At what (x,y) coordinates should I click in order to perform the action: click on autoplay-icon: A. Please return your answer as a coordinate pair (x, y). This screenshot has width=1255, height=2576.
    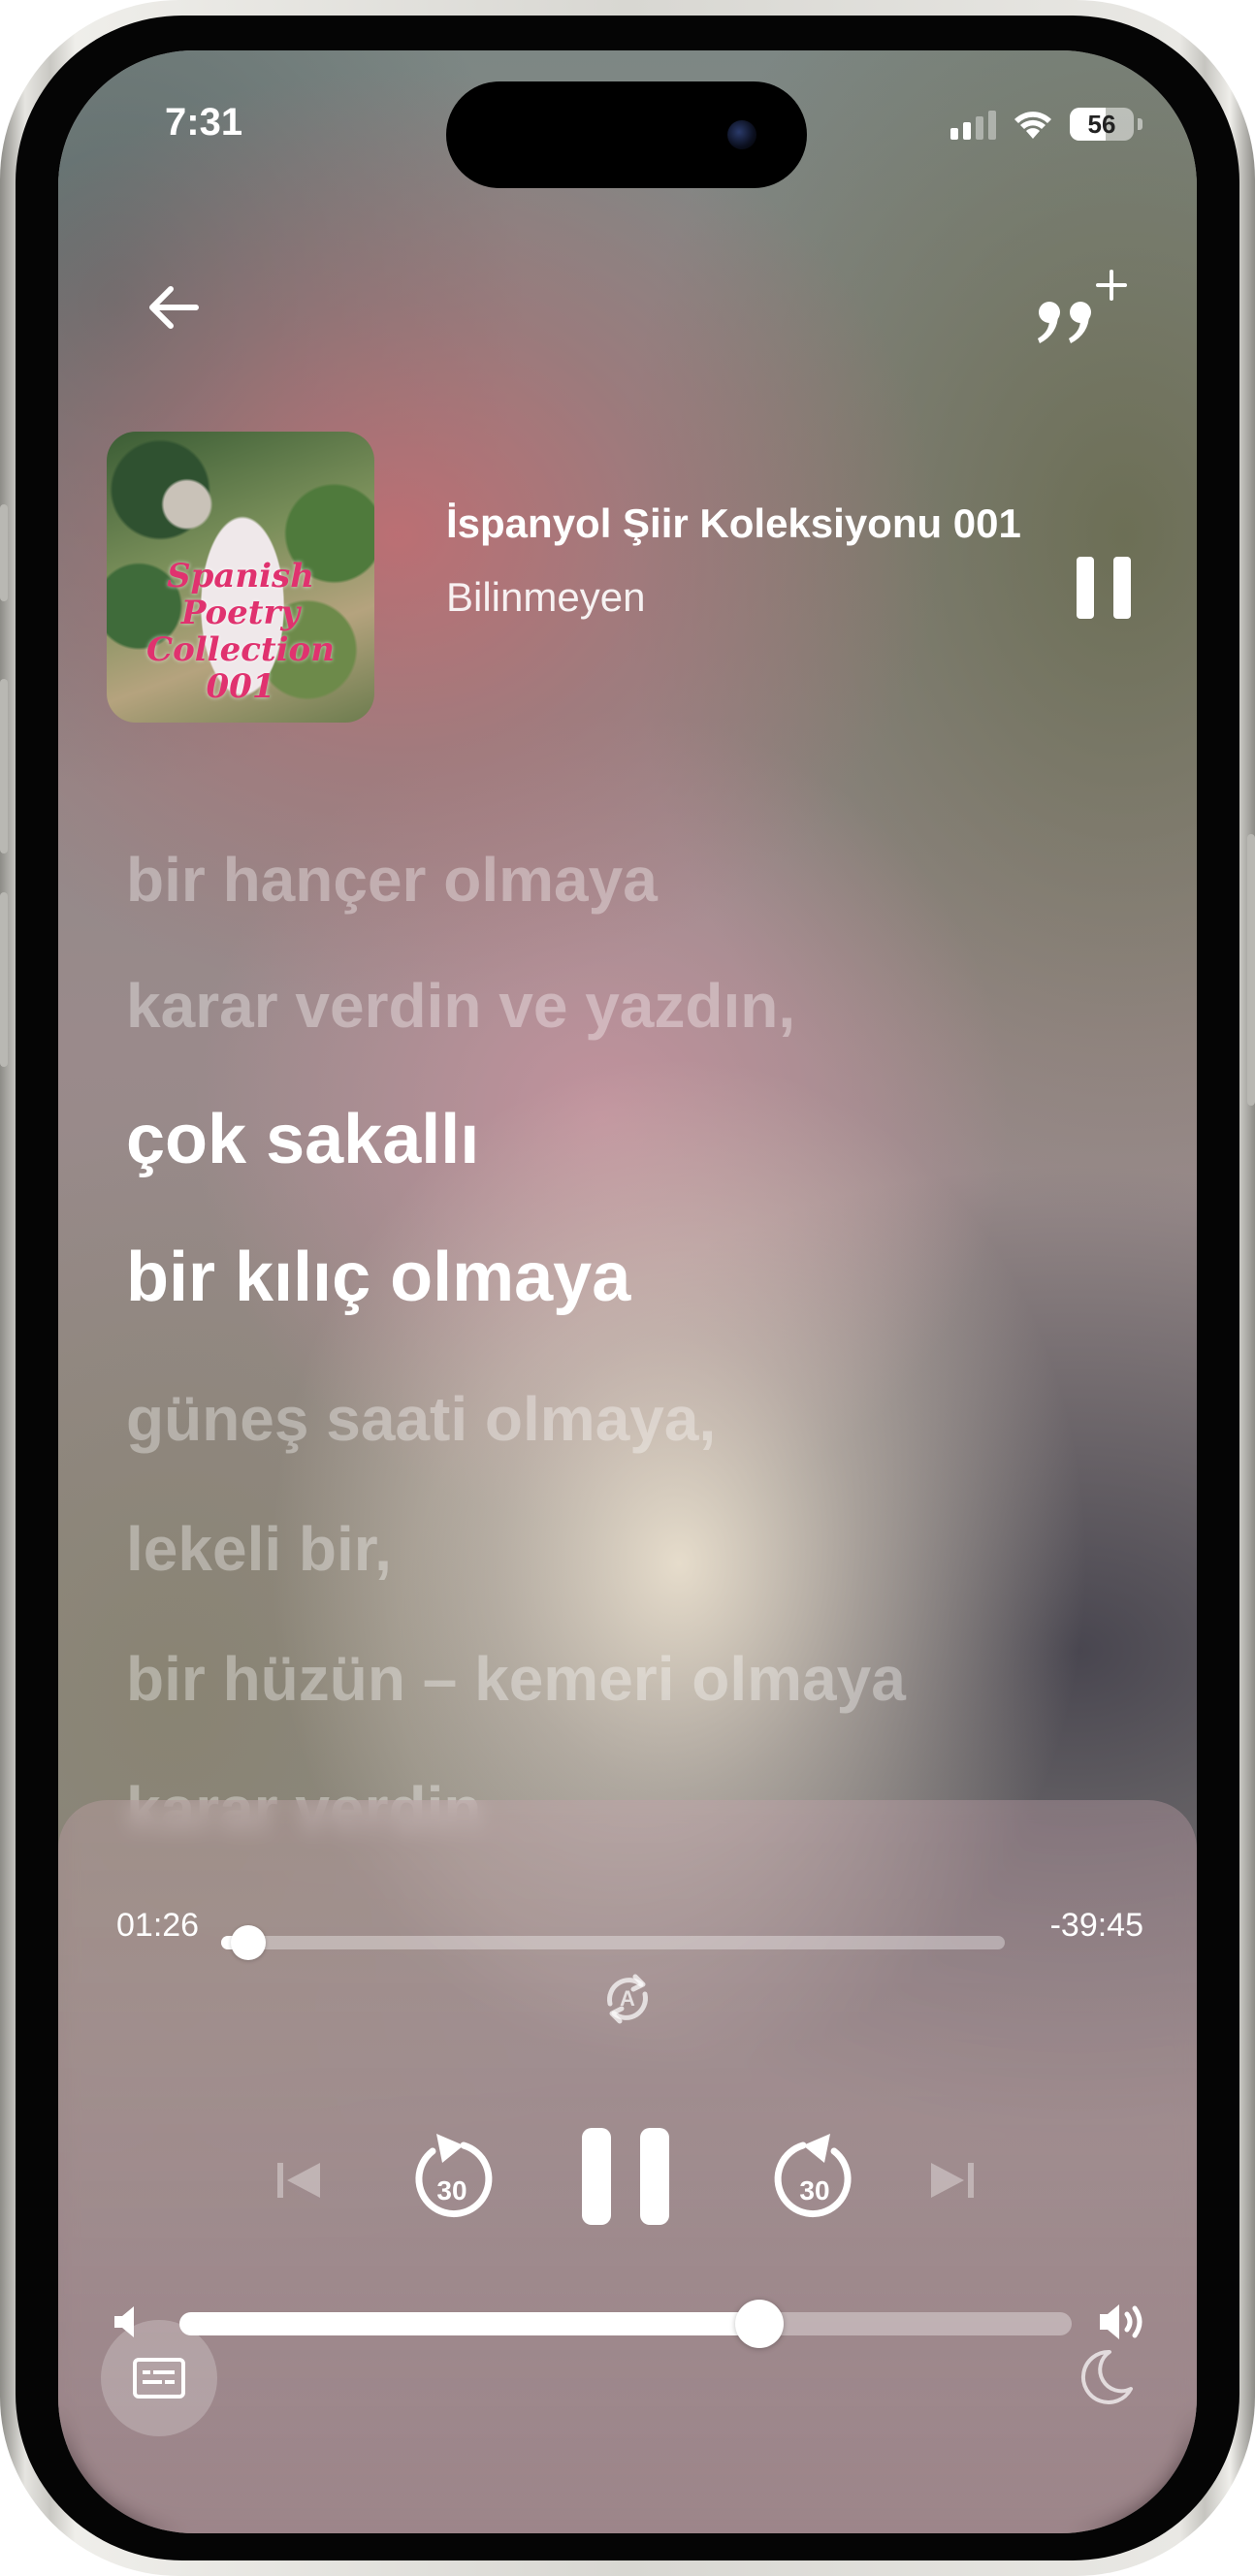
    Looking at the image, I should click on (627, 1999).